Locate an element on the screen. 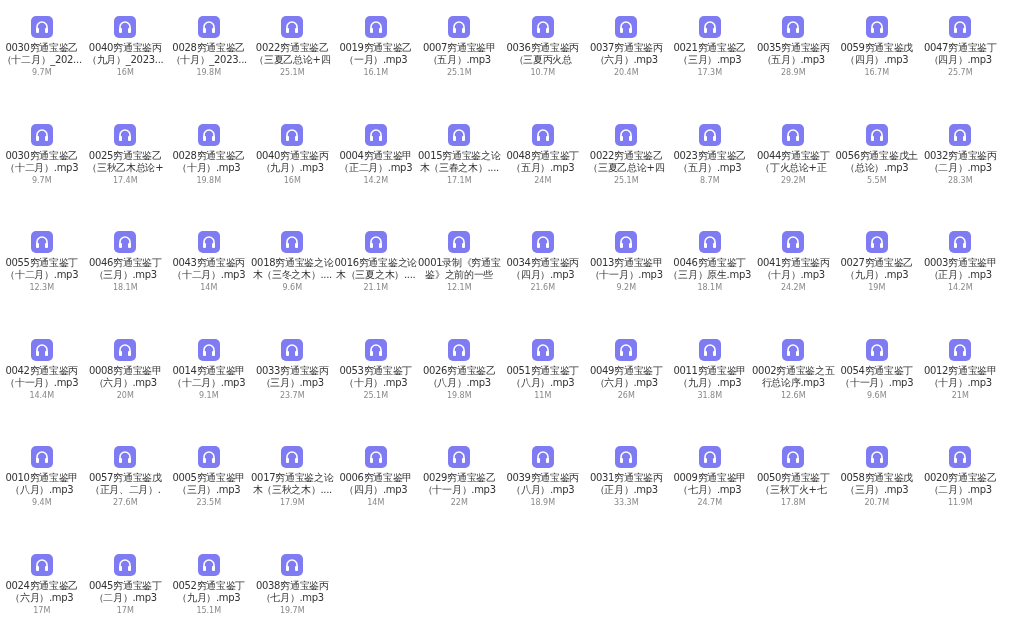  file-name: 0036穷通宝鉴丙 is located at coordinates (543, 48).